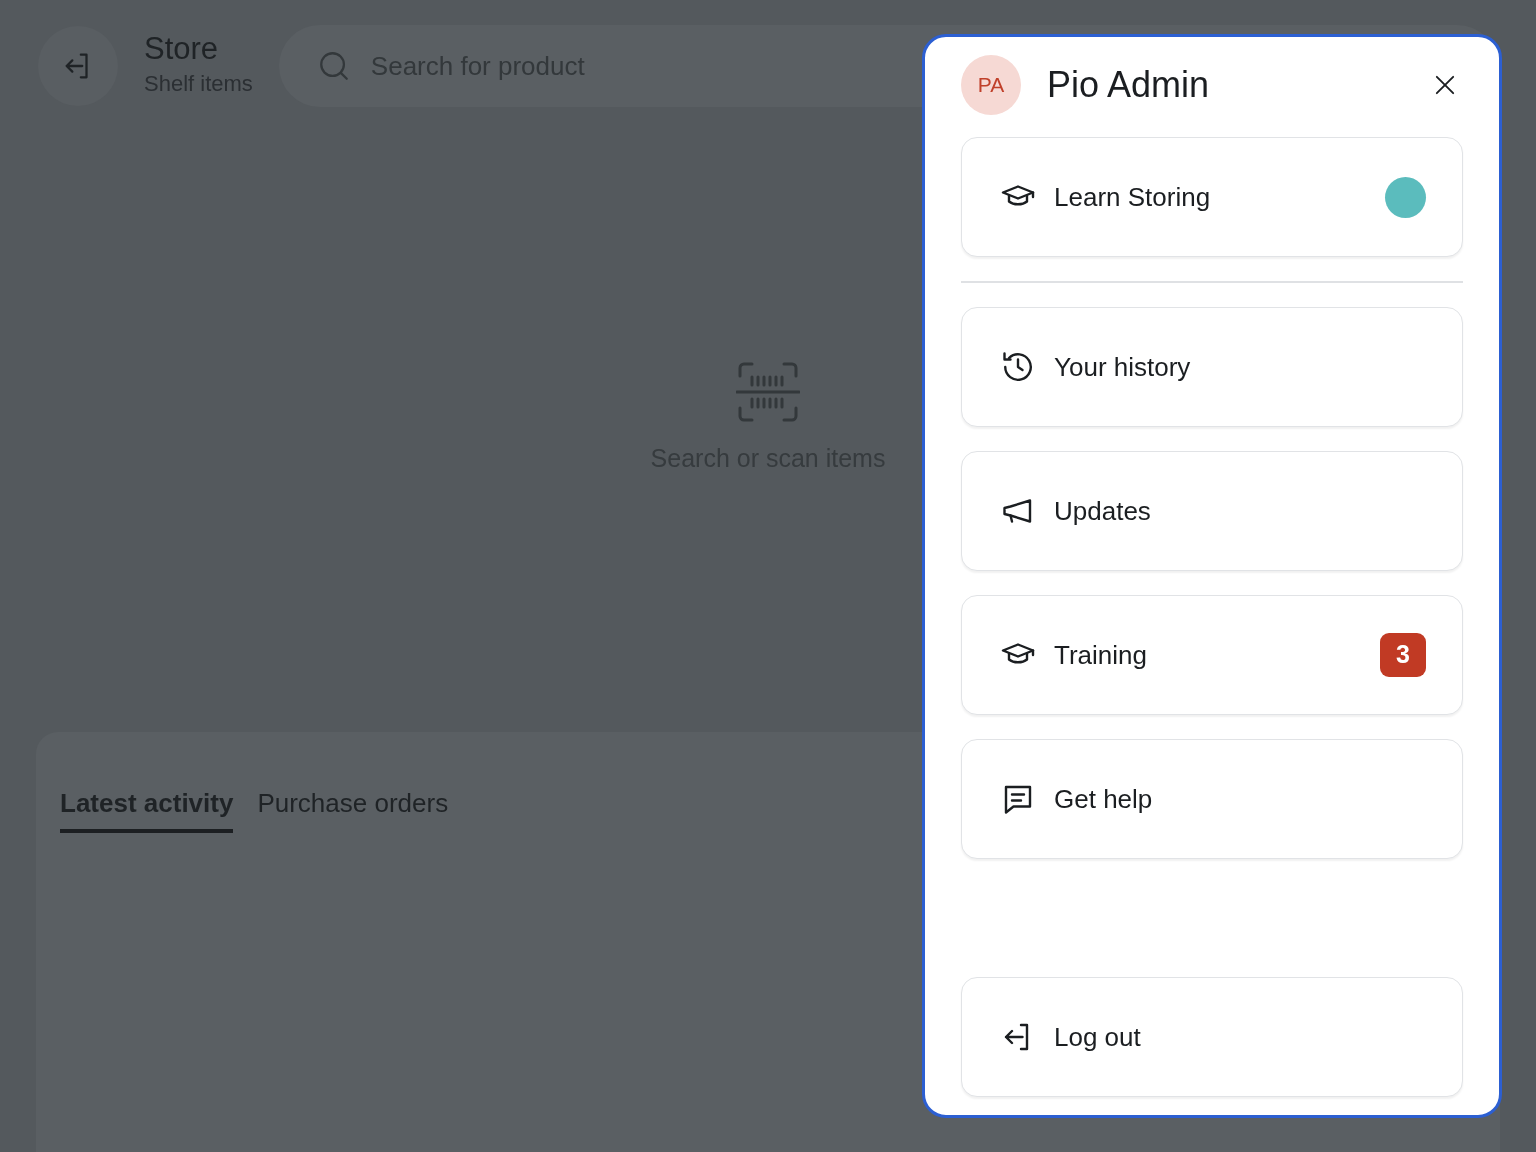 This screenshot has height=1152, width=1536. What do you see at coordinates (1212, 655) in the screenshot?
I see `menu-item: Training 3` at bounding box center [1212, 655].